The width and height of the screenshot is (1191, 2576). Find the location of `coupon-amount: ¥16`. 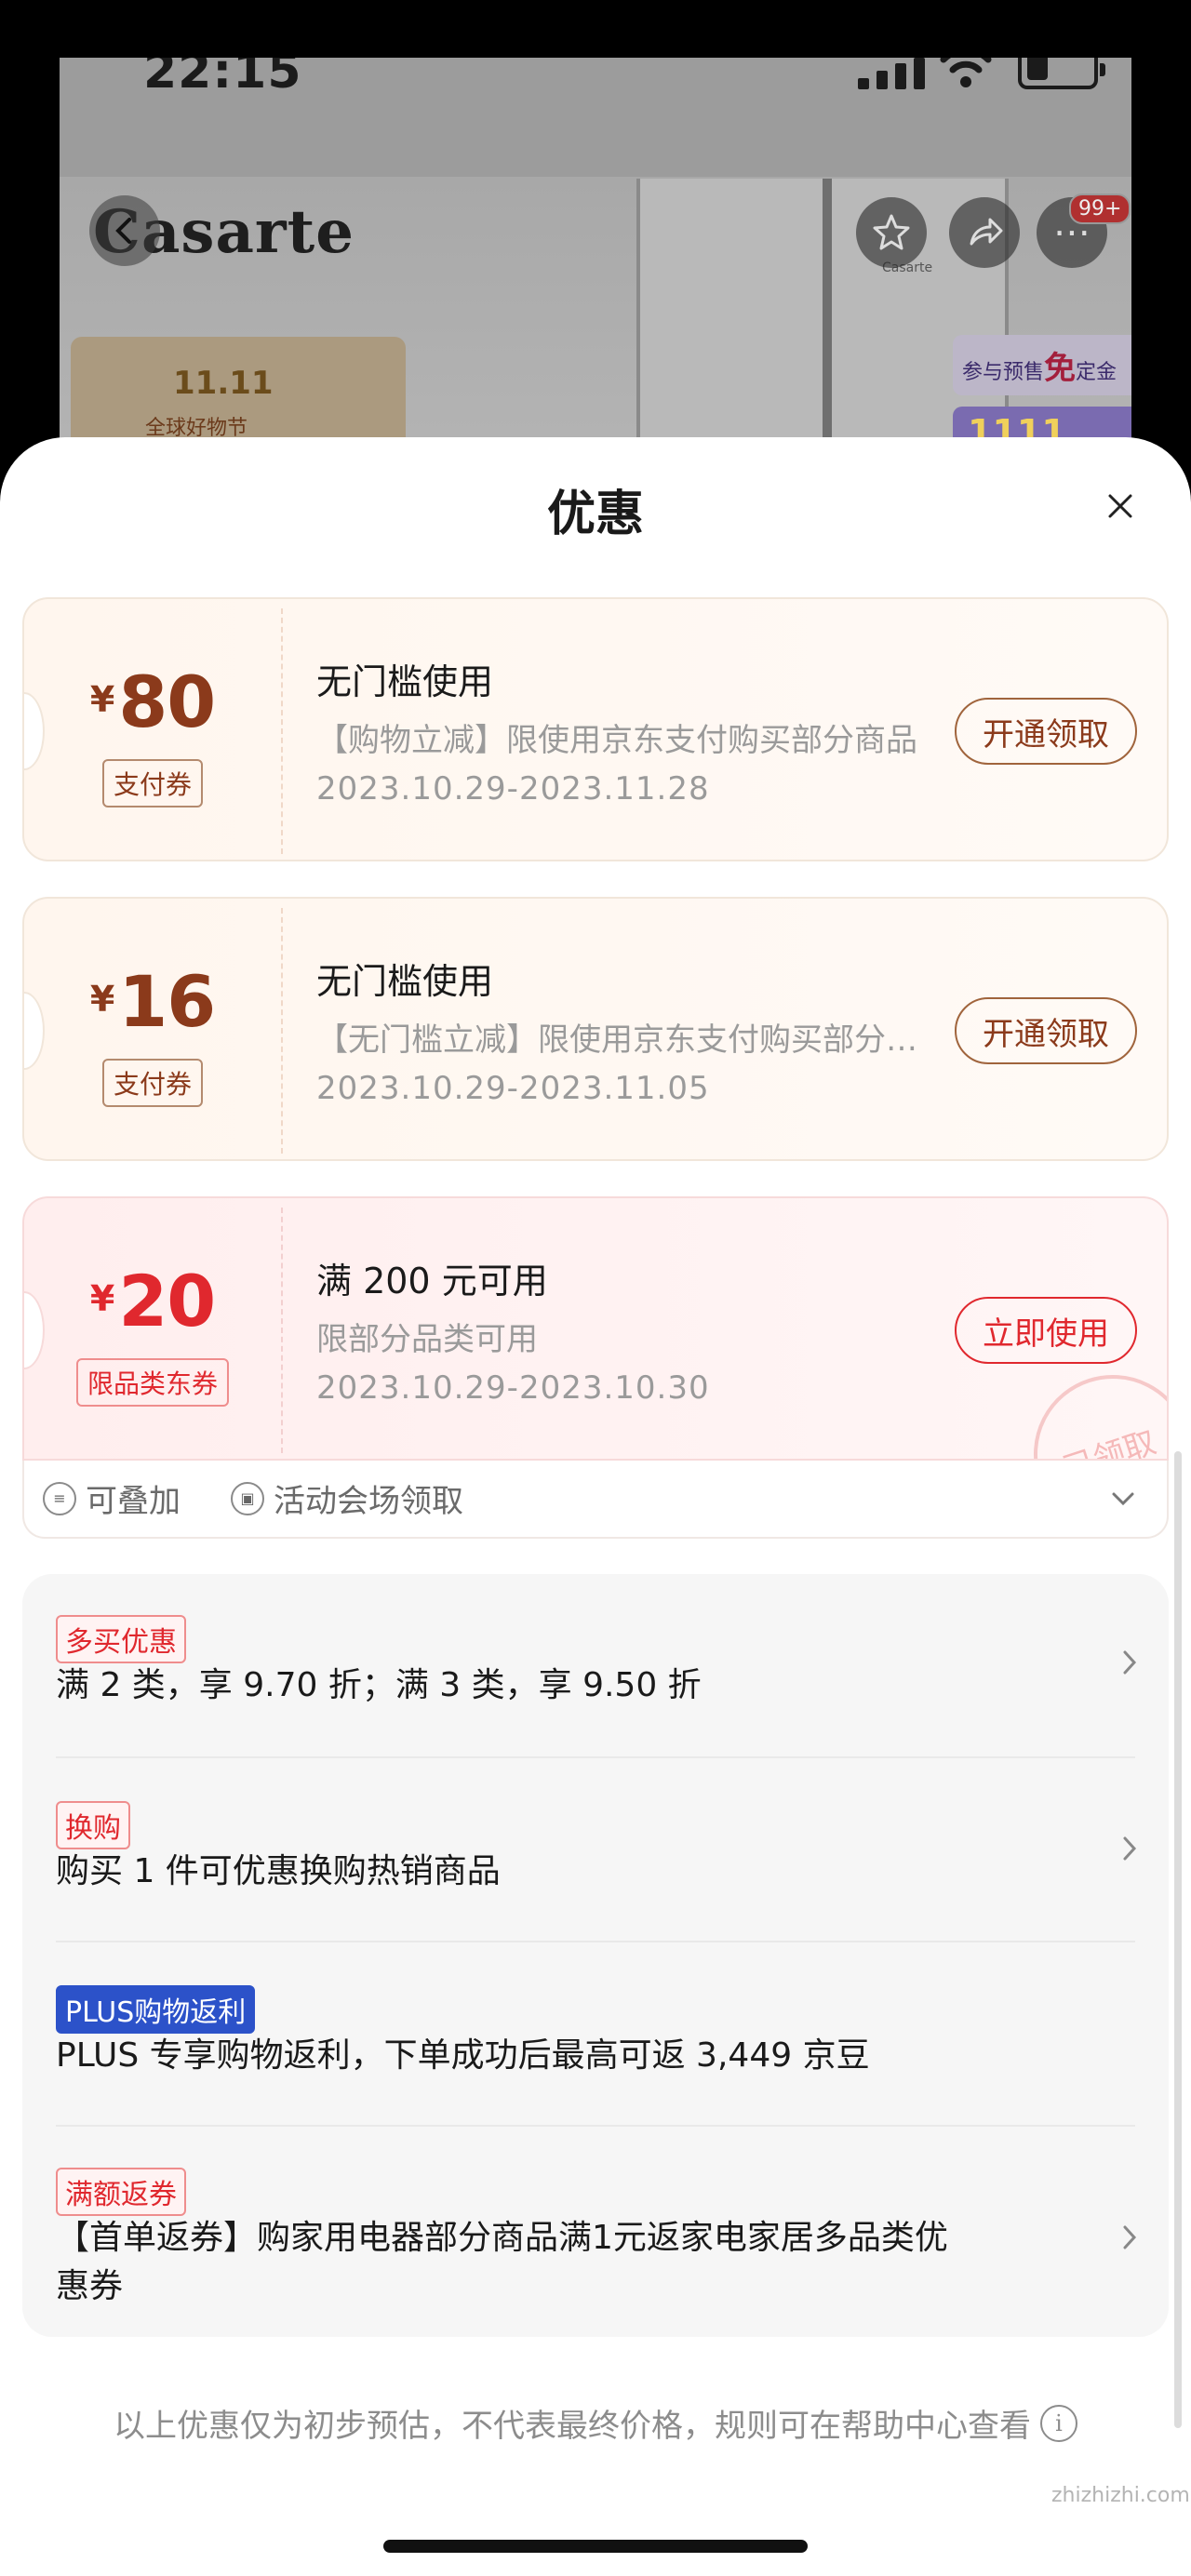

coupon-amount: ¥16 is located at coordinates (152, 1001).